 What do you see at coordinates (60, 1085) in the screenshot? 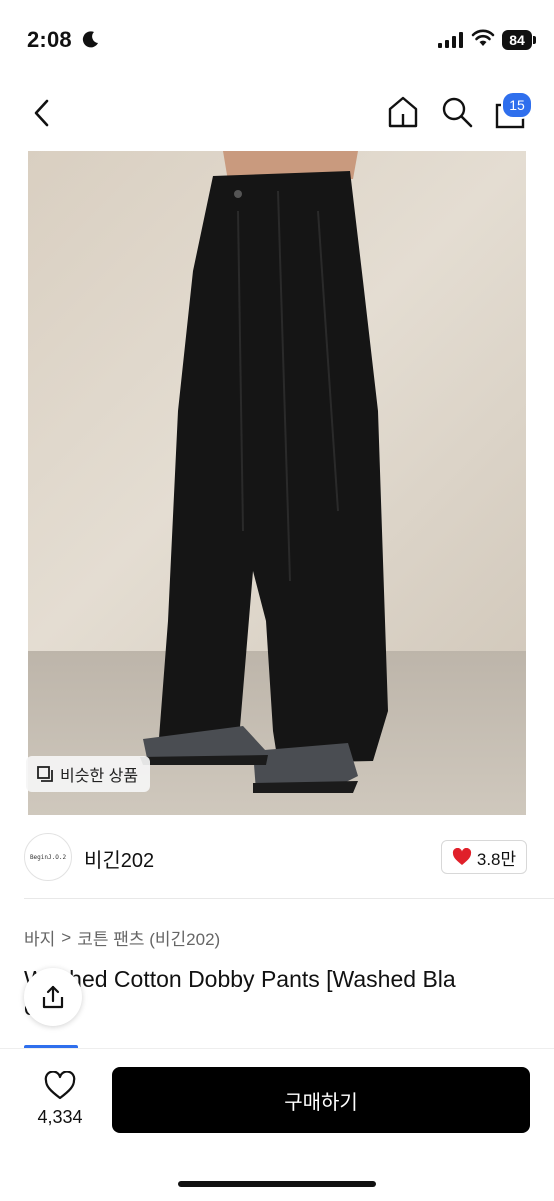
I see `heart-outline-icon` at bounding box center [60, 1085].